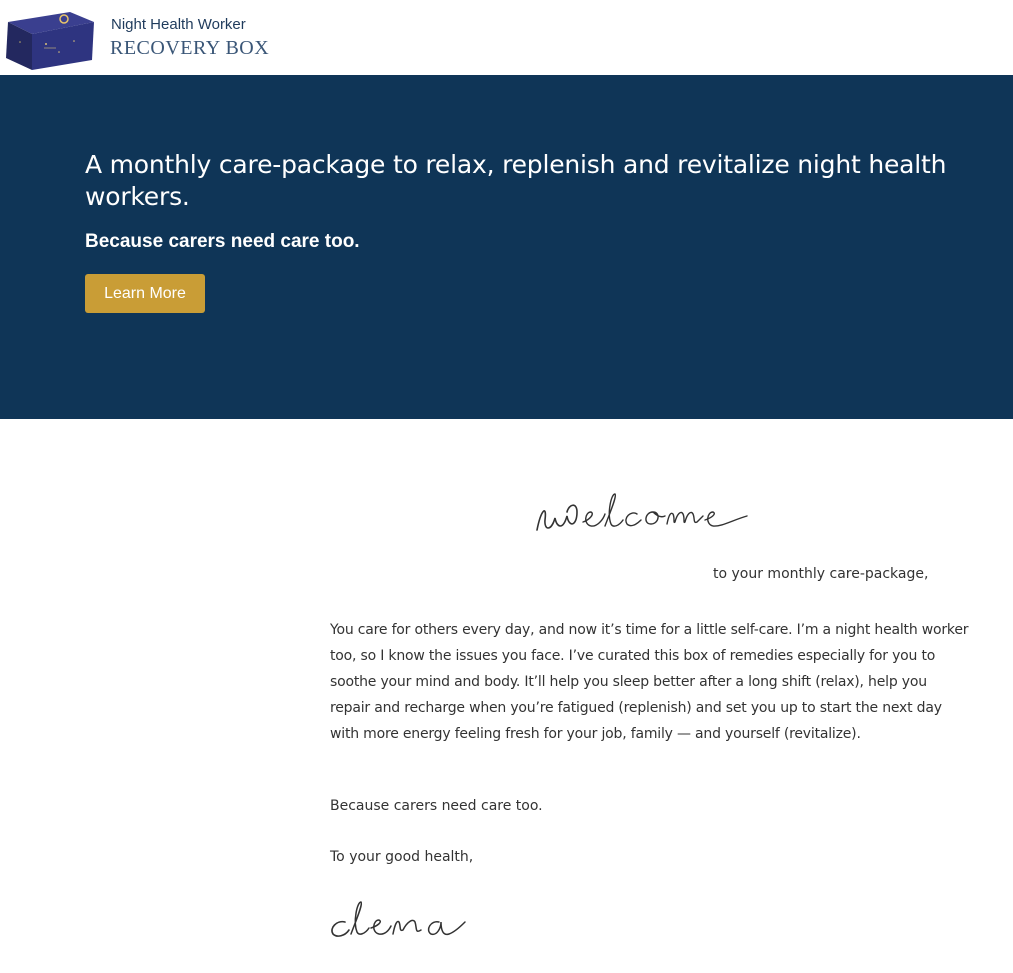 This screenshot has height=973, width=1013. What do you see at coordinates (506, 37) in the screenshot?
I see `site-header: Night Health Worker RECOVERY BOX` at bounding box center [506, 37].